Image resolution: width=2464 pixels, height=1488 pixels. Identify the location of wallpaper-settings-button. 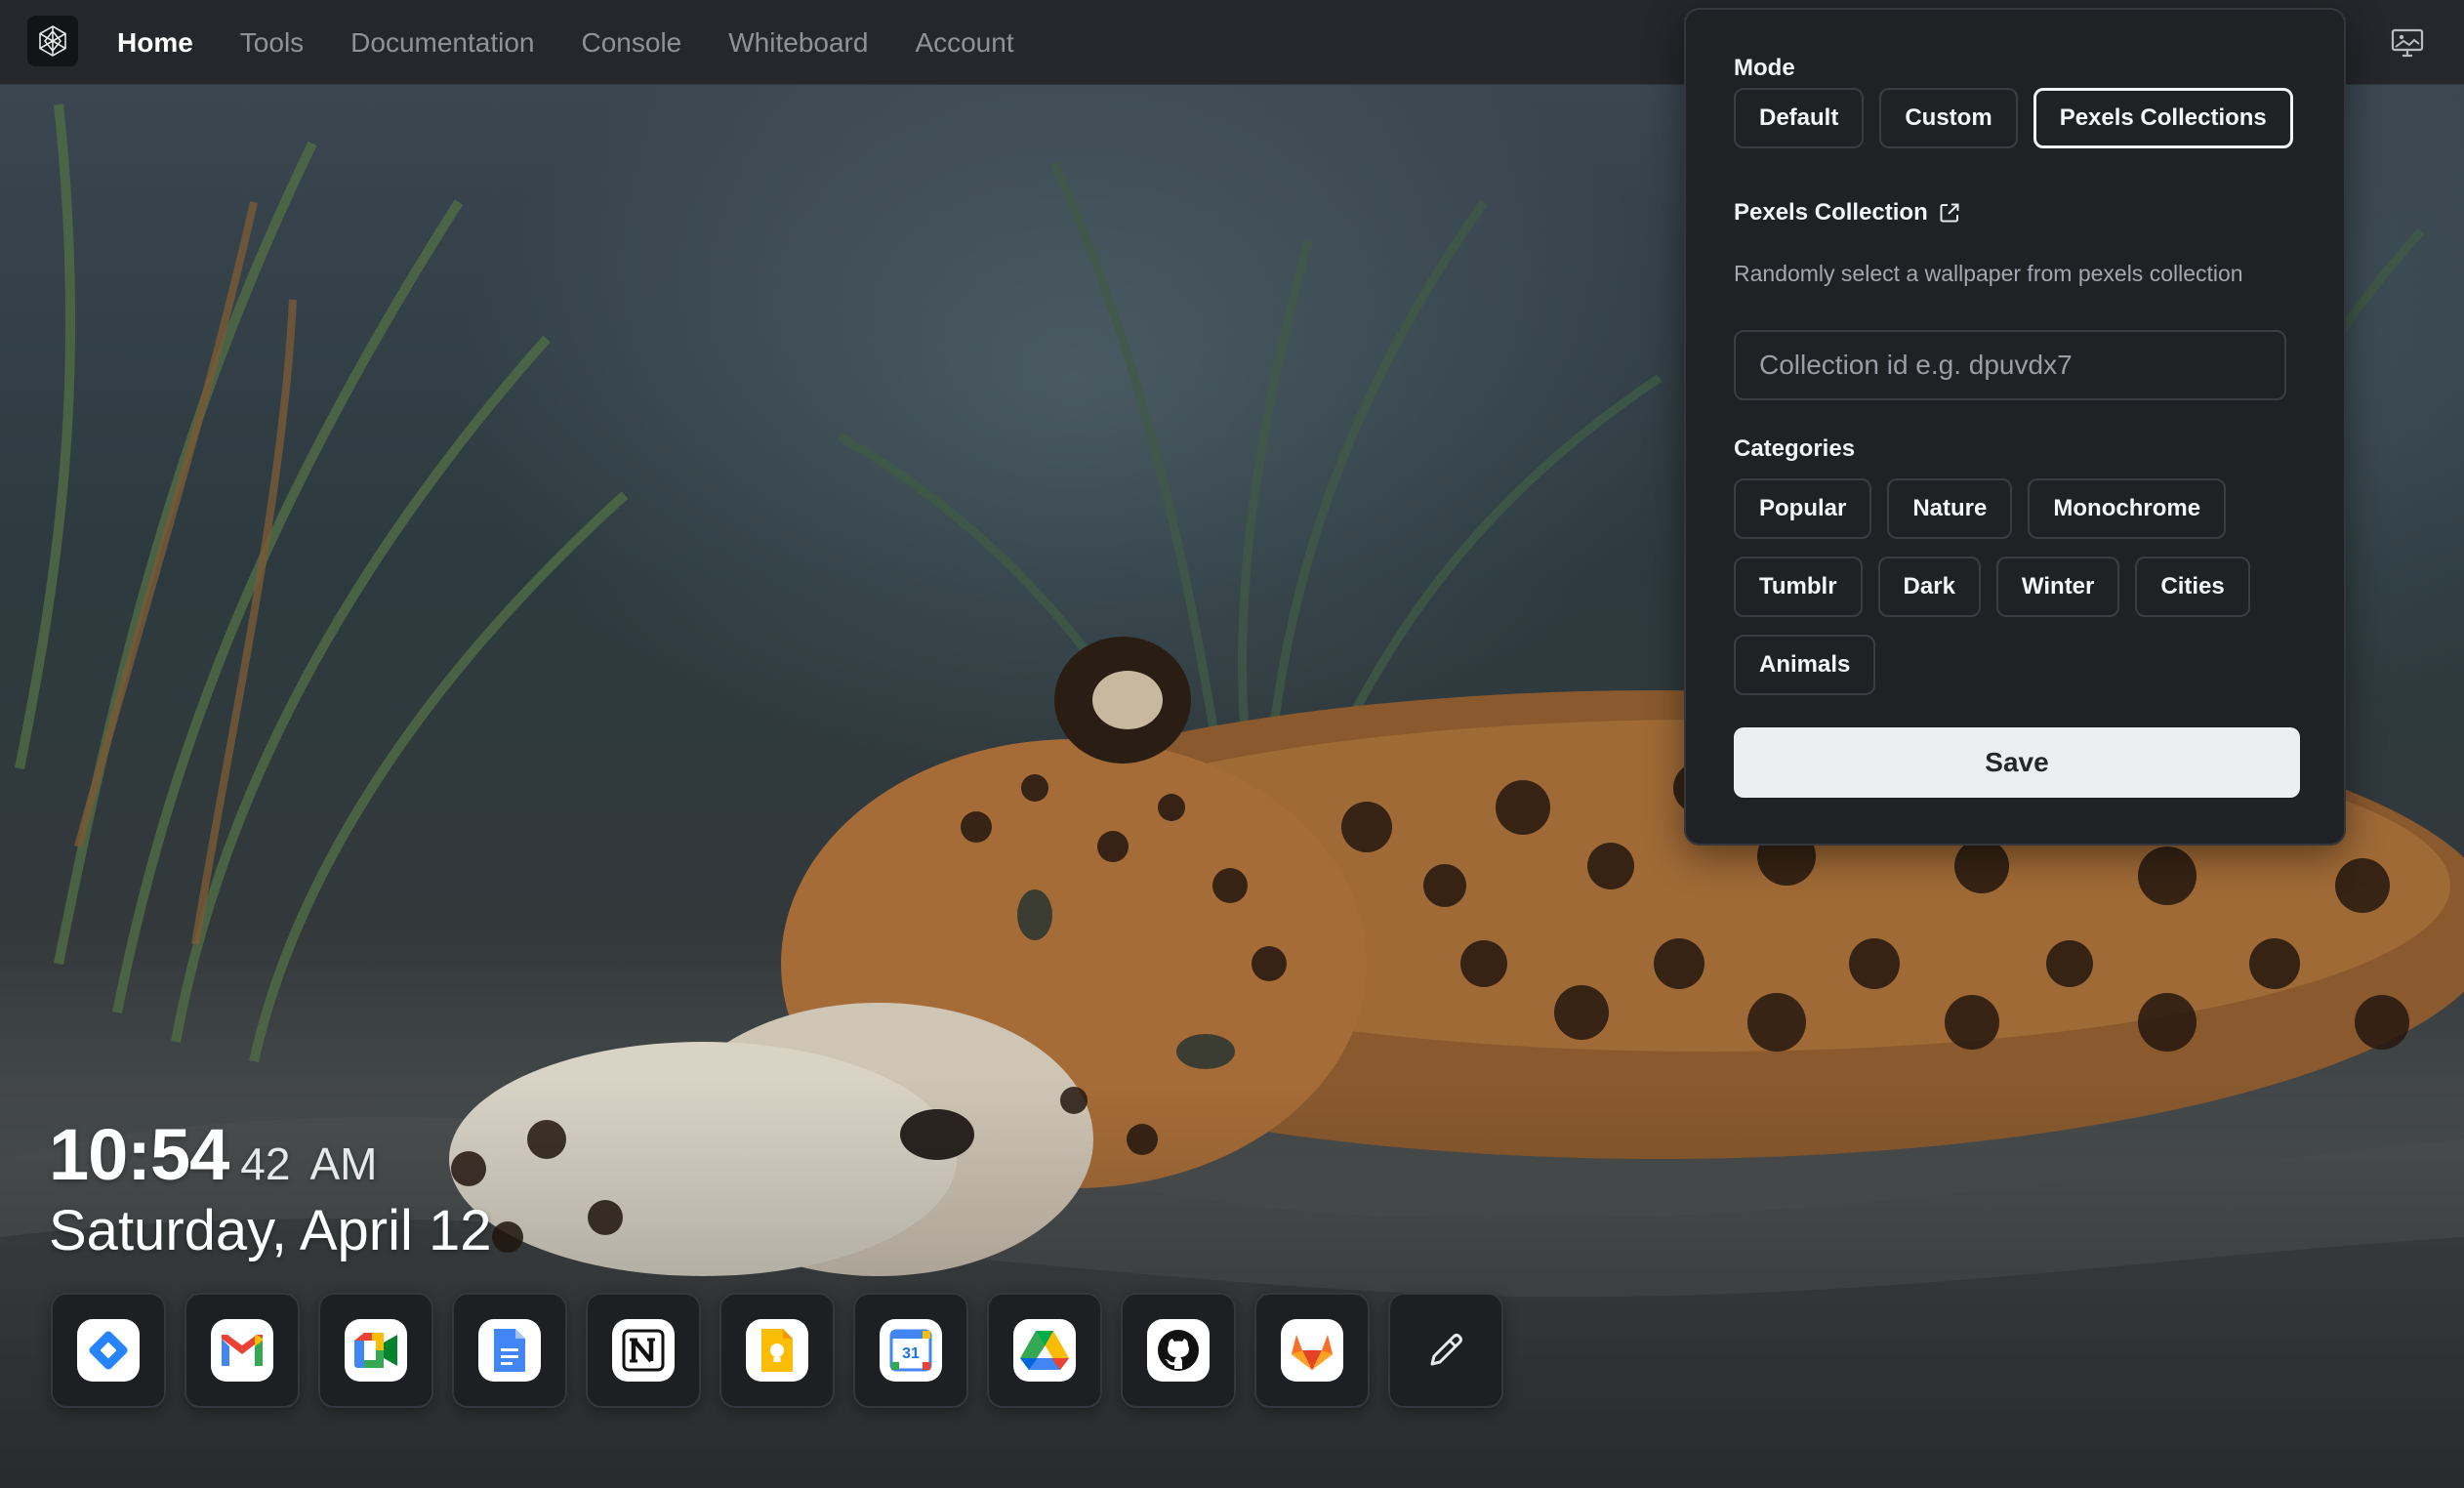
(2407, 42).